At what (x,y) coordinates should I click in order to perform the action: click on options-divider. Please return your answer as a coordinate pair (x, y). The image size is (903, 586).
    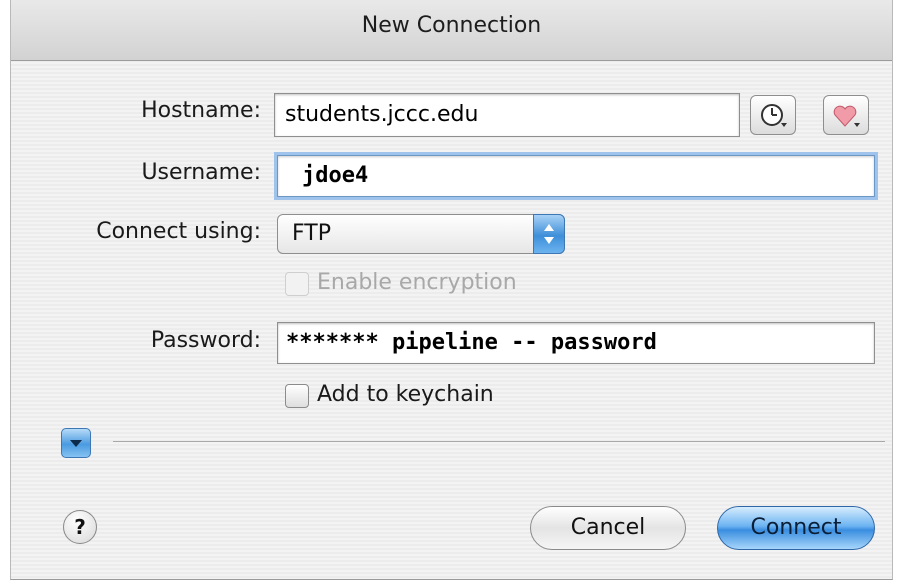
    Looking at the image, I should click on (499, 441).